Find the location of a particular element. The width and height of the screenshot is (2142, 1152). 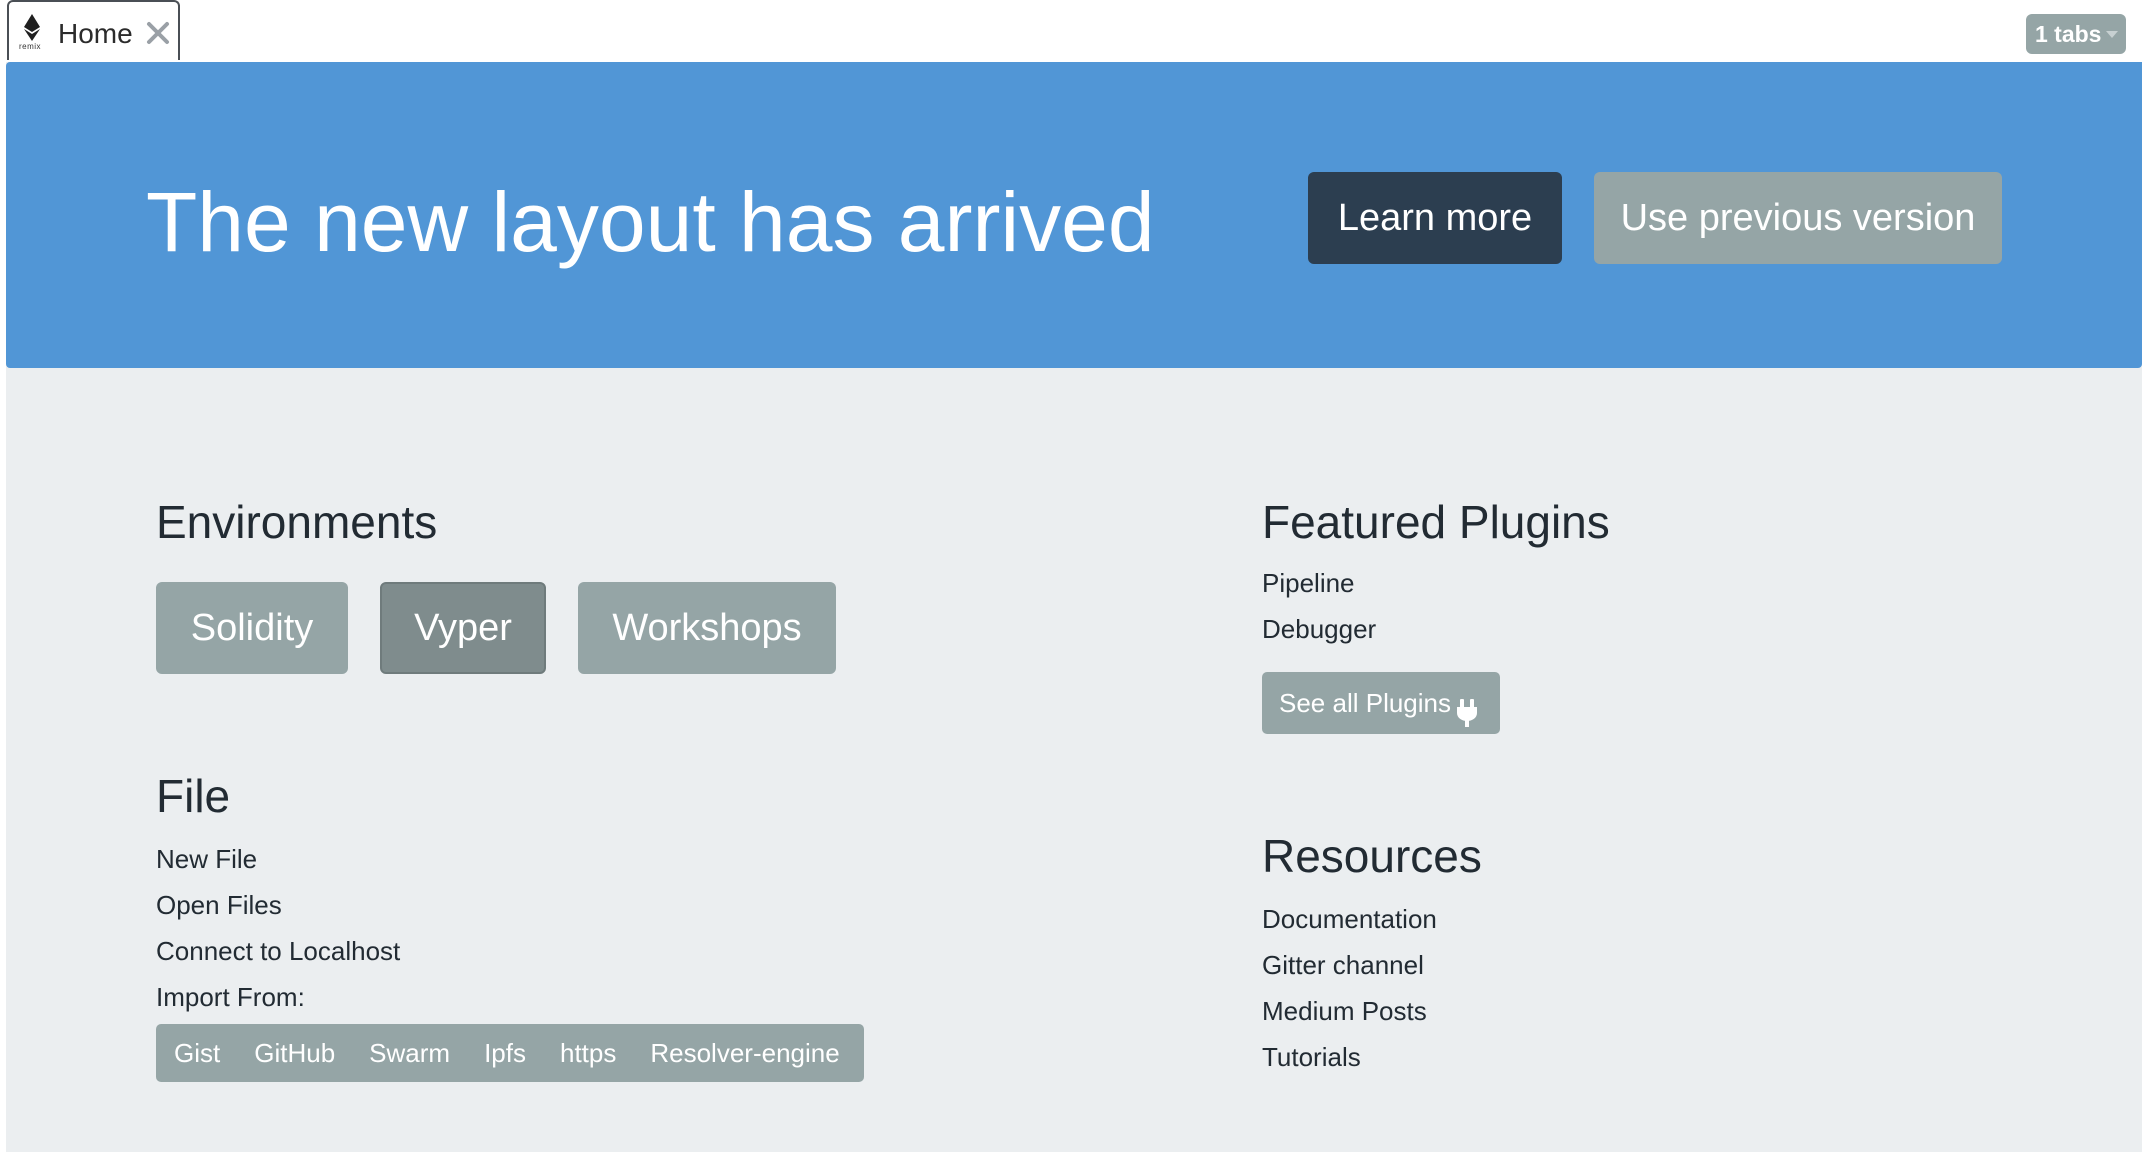

import-gist-button: Gist is located at coordinates (197, 1053).